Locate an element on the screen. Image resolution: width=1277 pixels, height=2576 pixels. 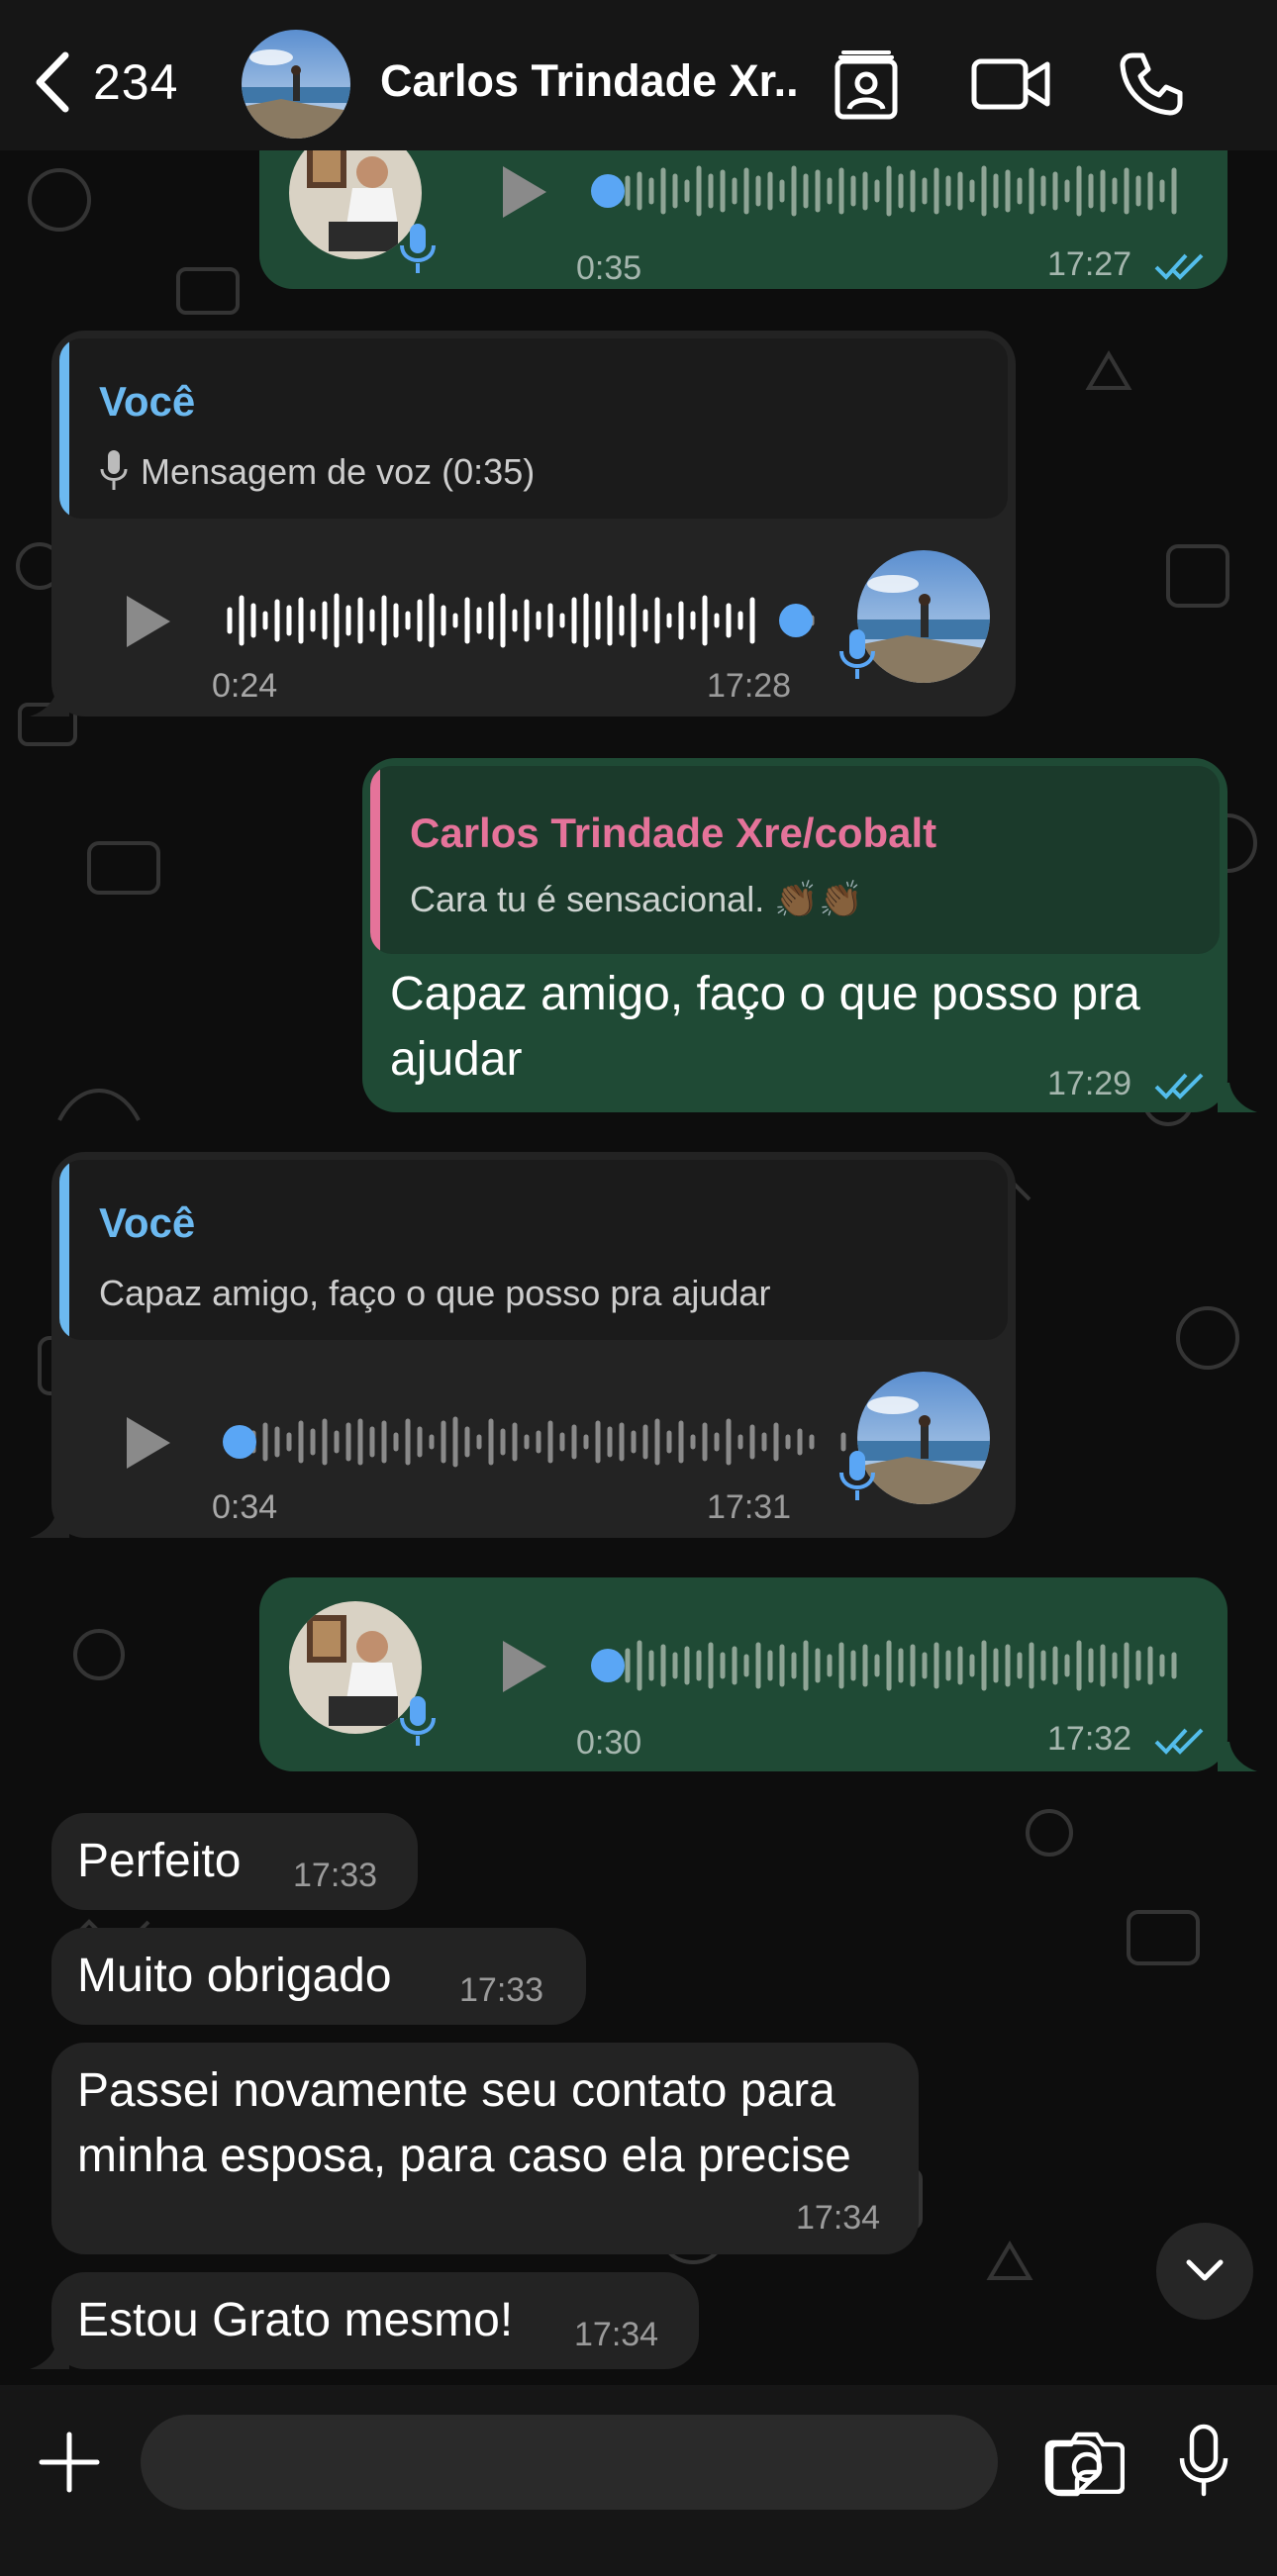
chevron-down-icon is located at coordinates (1205, 2270).